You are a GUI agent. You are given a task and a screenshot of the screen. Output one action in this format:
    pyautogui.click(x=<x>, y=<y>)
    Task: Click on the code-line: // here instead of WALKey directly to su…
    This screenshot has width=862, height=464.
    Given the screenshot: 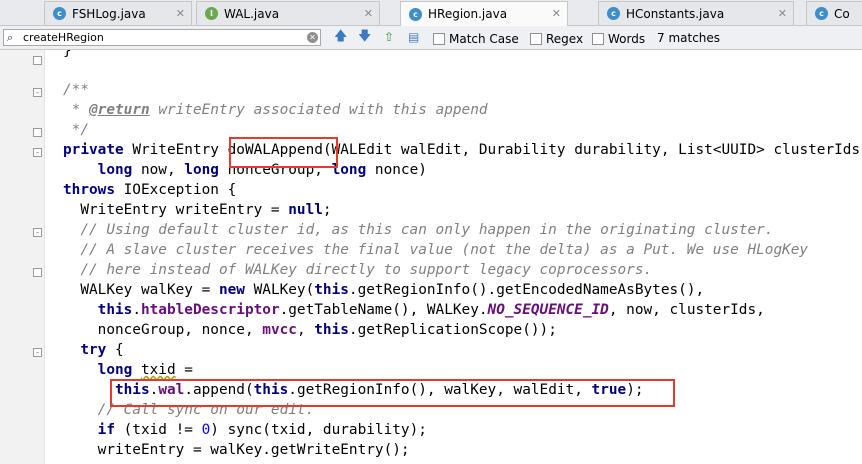 What is the action you would take?
    pyautogui.click(x=357, y=270)
    